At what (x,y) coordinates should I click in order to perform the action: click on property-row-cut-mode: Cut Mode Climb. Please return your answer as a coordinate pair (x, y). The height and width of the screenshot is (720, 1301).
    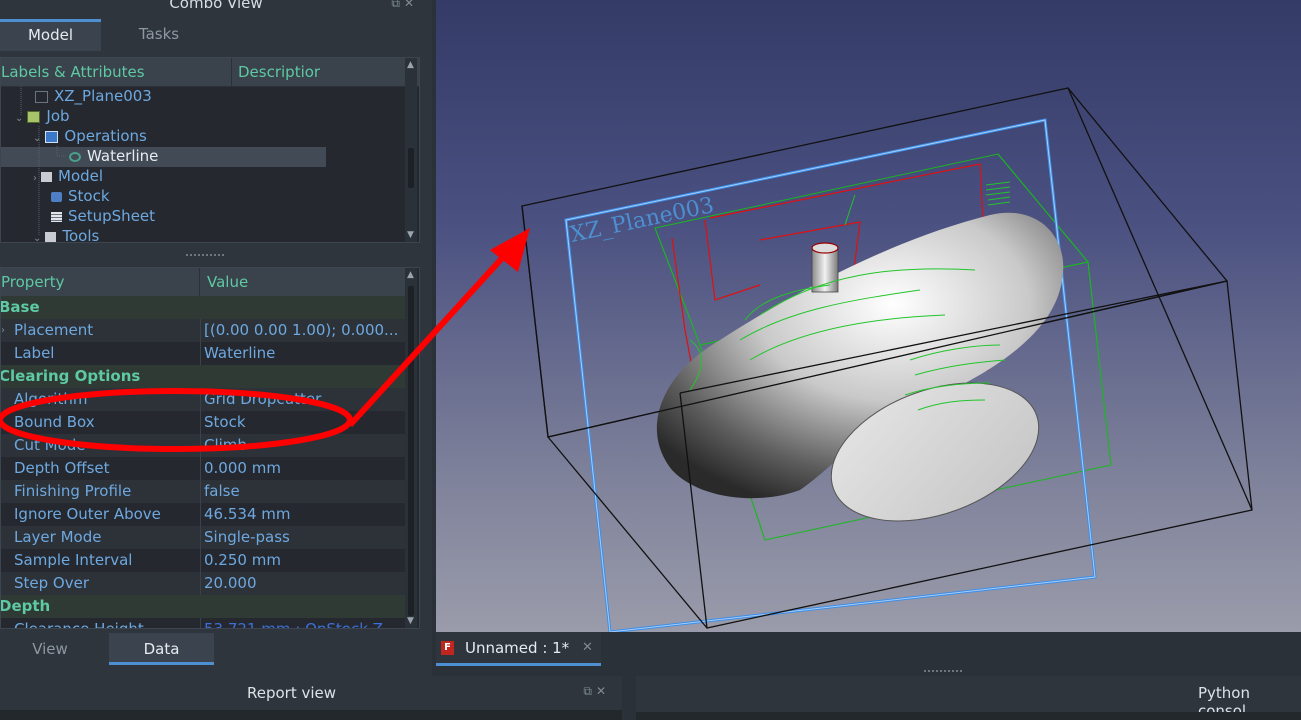
    Looking at the image, I should click on (203, 445).